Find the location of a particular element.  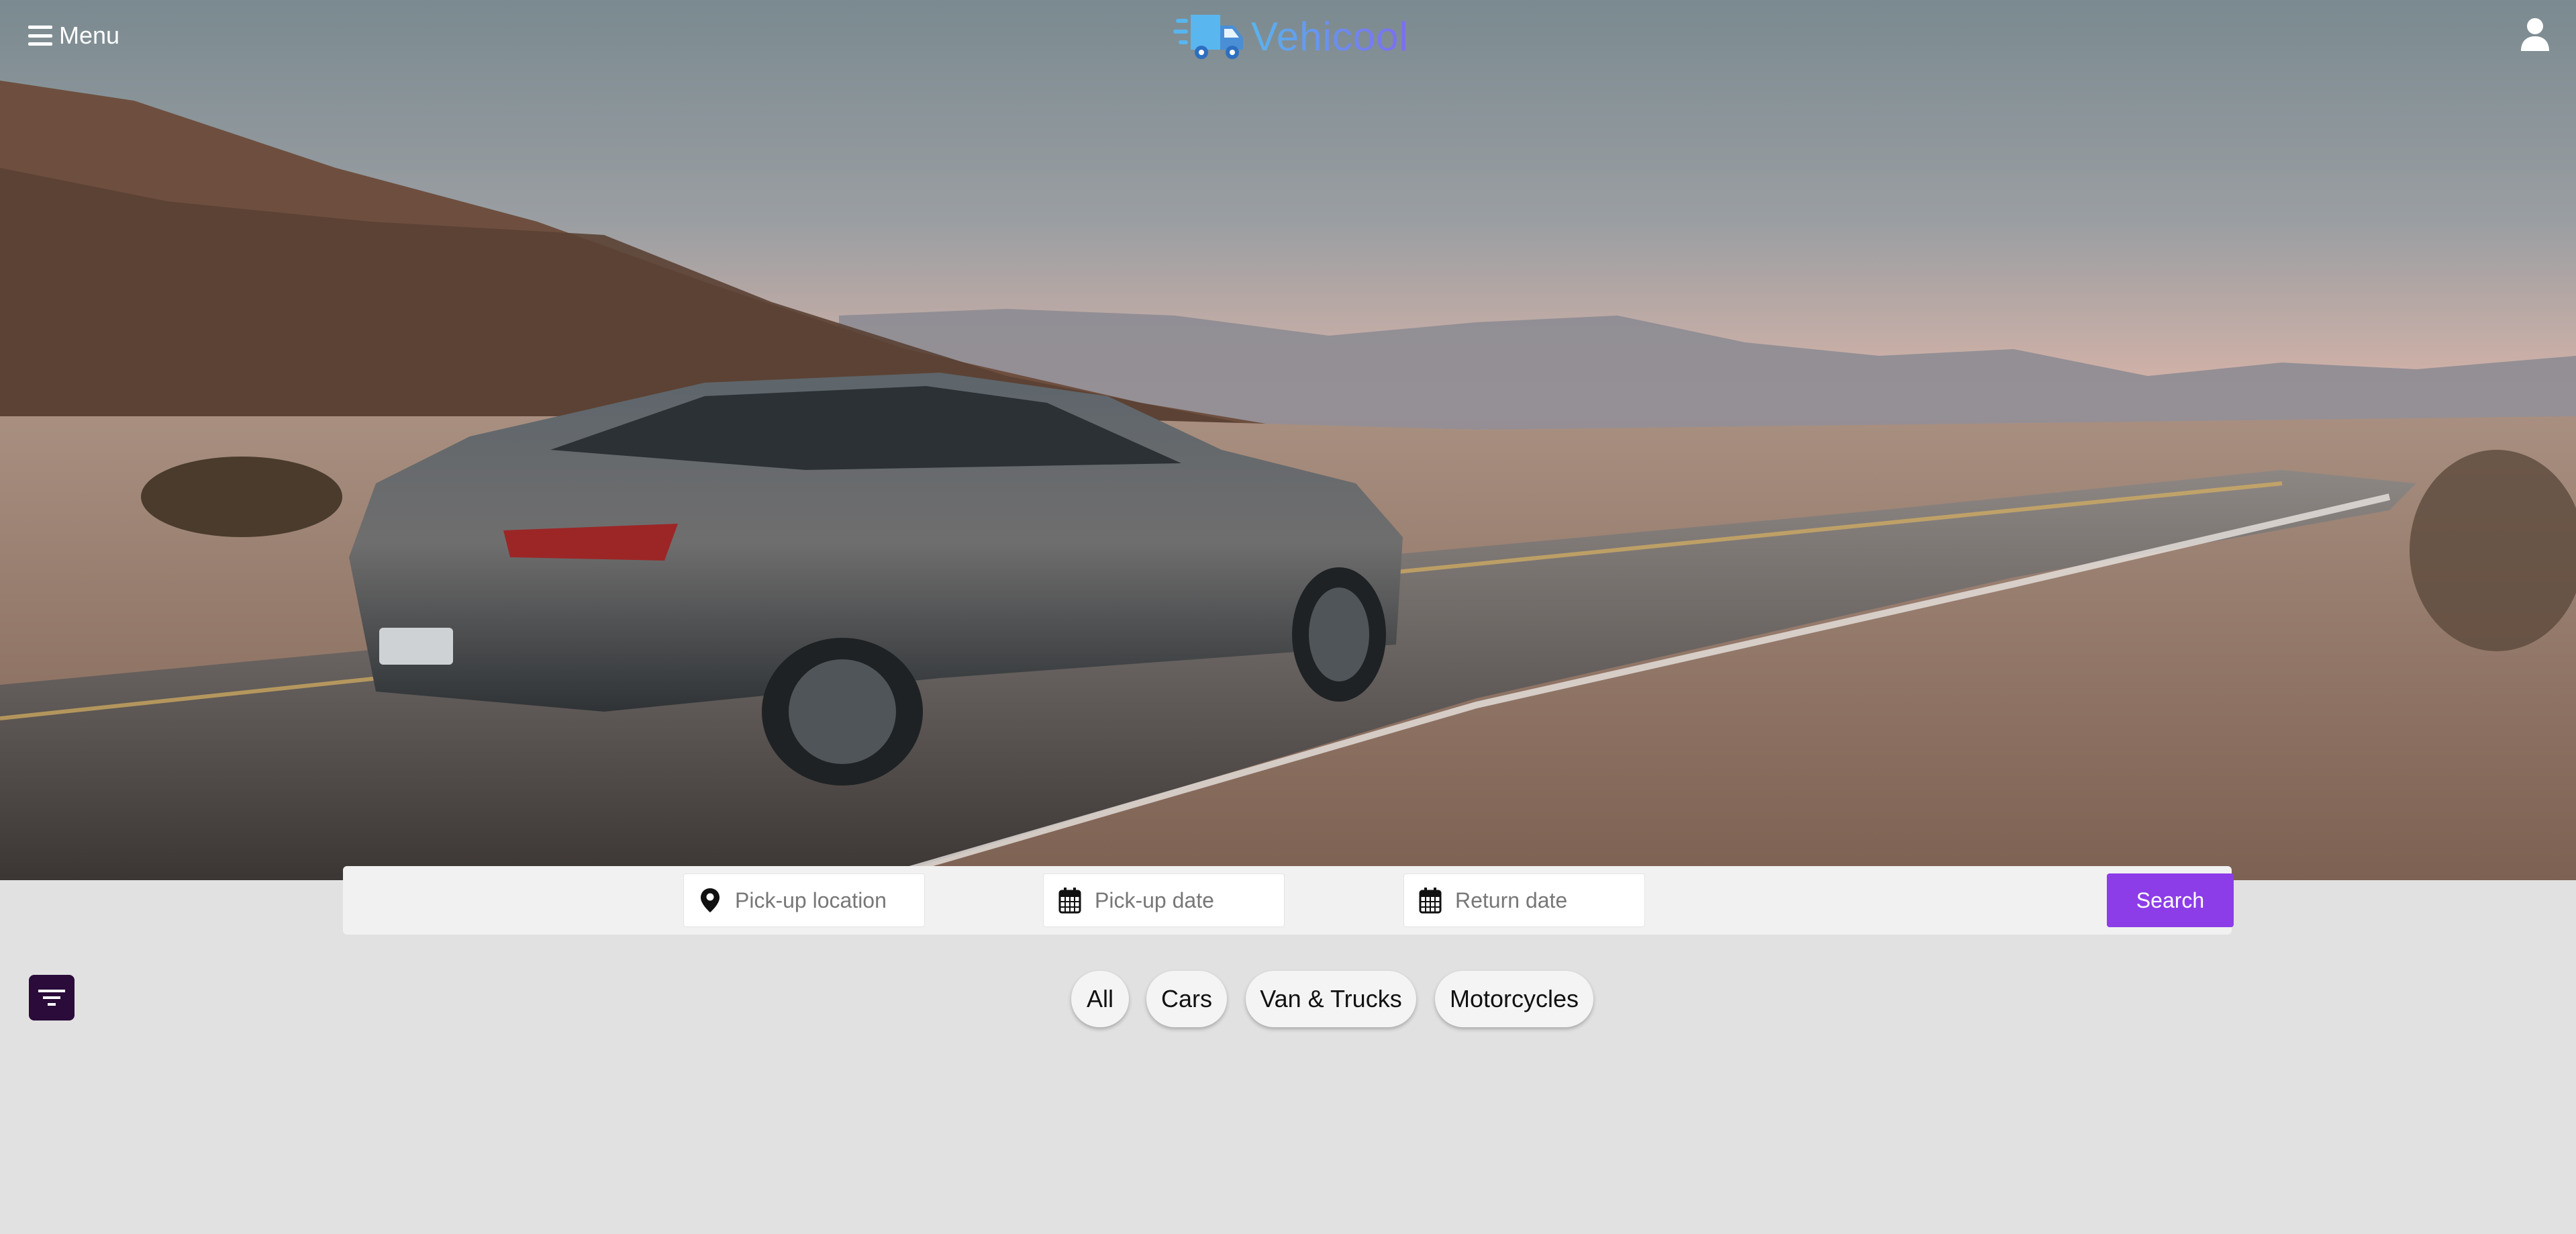

location-pin-icon is located at coordinates (710, 900).